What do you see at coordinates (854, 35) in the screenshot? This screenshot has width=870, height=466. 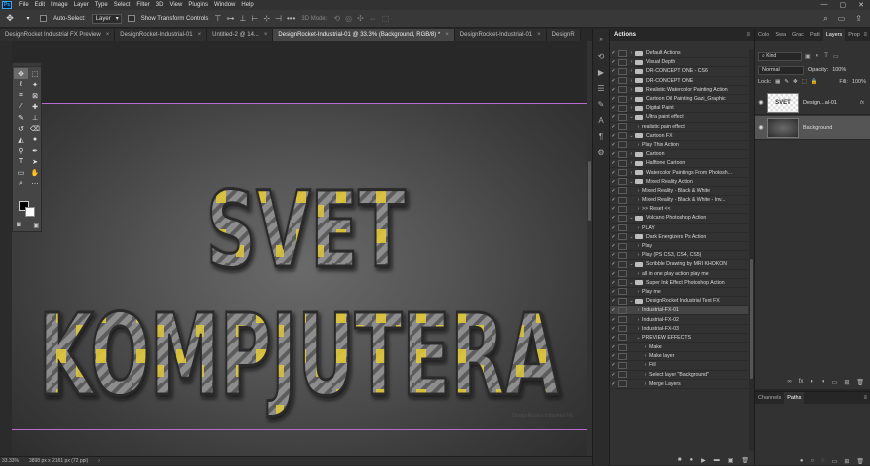 I see `panel-tab-prop: Prop` at bounding box center [854, 35].